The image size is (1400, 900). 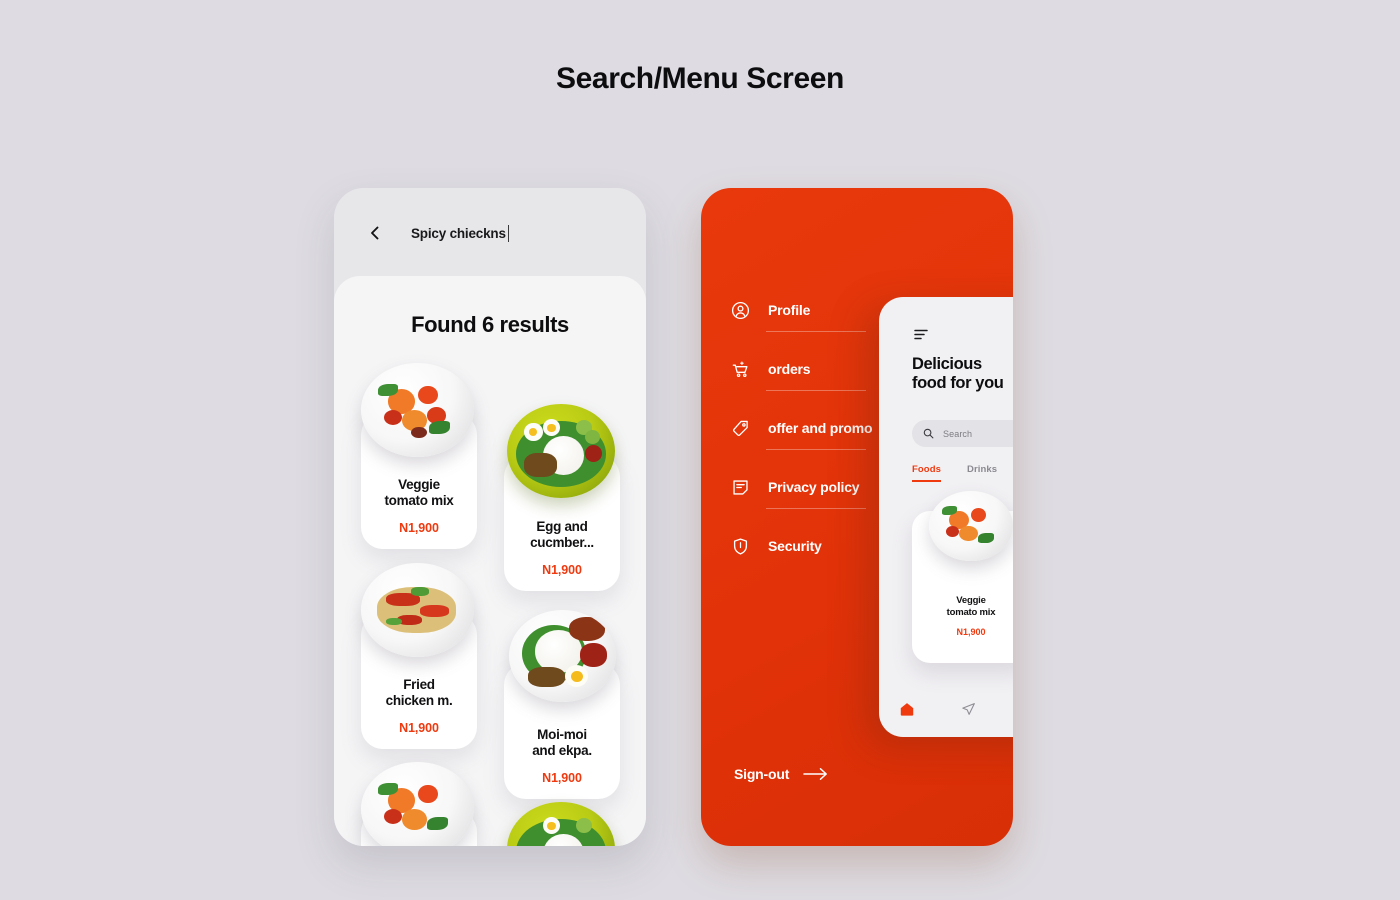 What do you see at coordinates (921, 336) in the screenshot?
I see `hamburger-icon` at bounding box center [921, 336].